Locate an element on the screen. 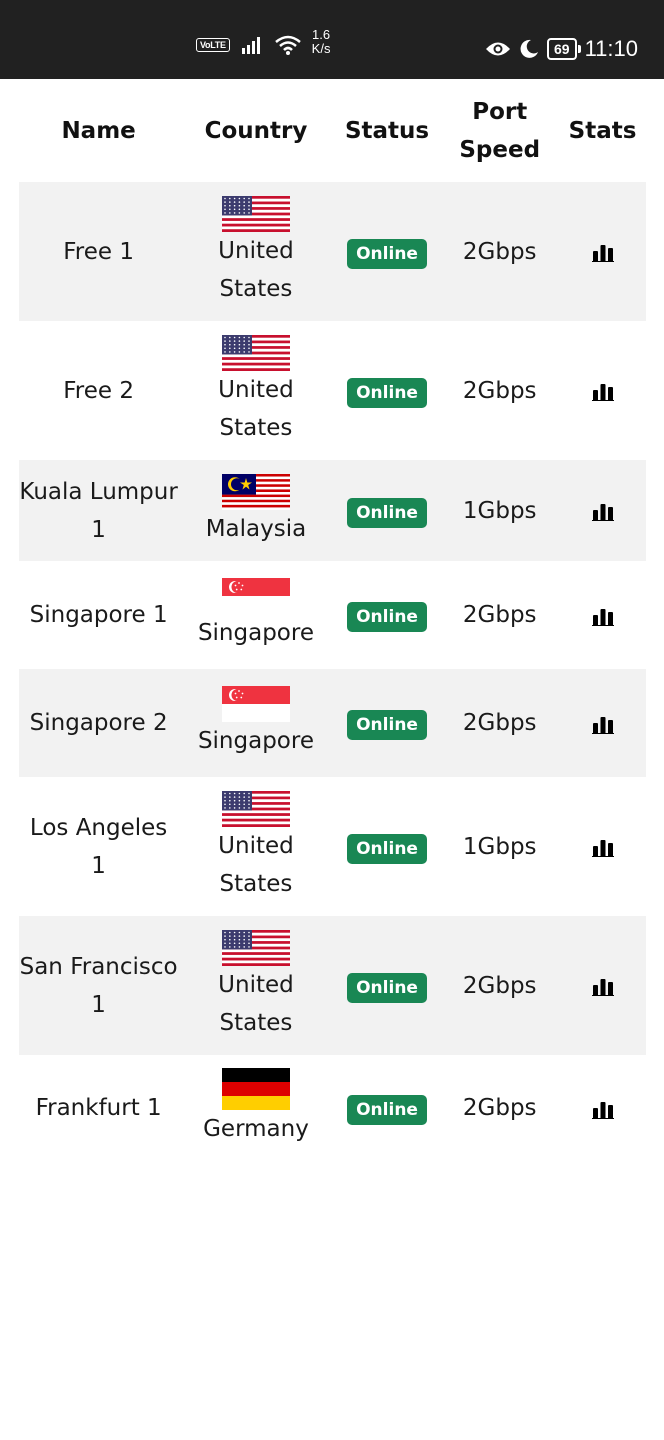 This screenshot has width=664, height=1440. server-country: Malaysia is located at coordinates (256, 510).